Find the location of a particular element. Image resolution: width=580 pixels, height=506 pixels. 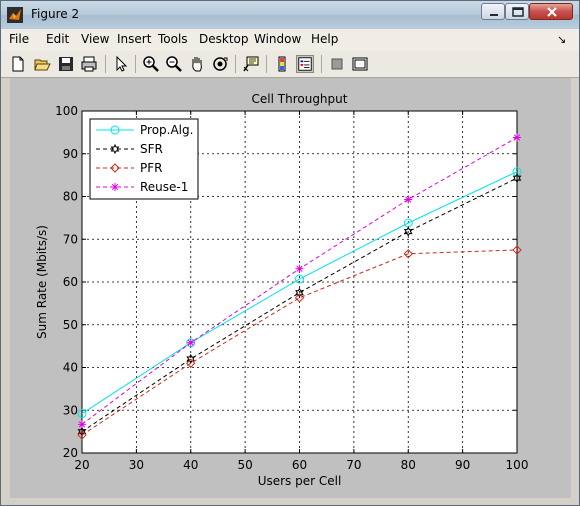

legend-button is located at coordinates (305, 64).